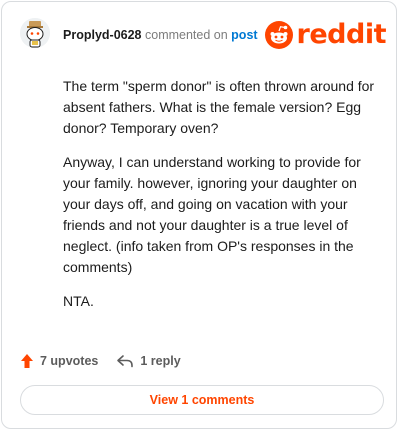 This screenshot has width=400, height=432. I want to click on reply-button: 1 reply, so click(148, 361).